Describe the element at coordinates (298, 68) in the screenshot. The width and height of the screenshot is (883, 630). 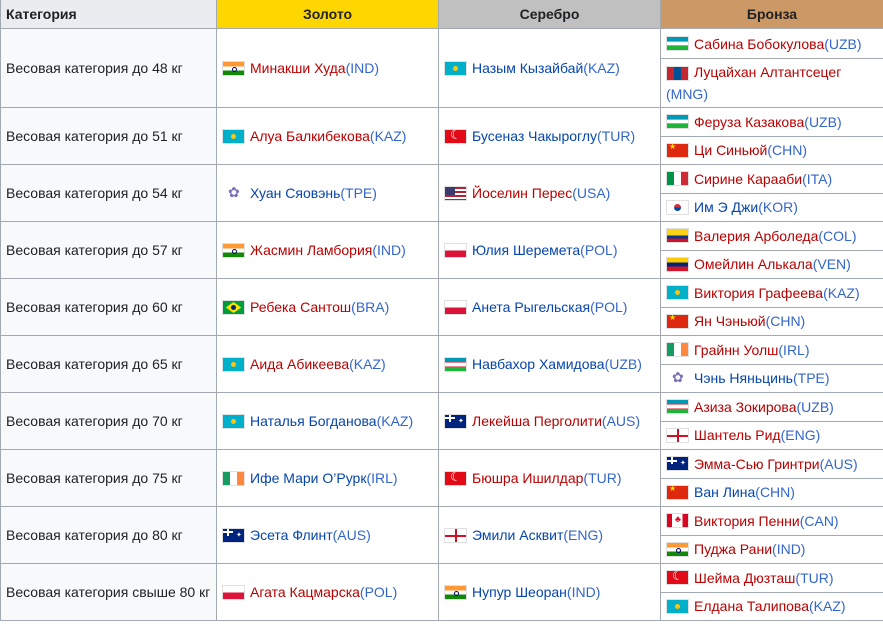
I see `athlete-name-link: Минакши Худа` at that location.